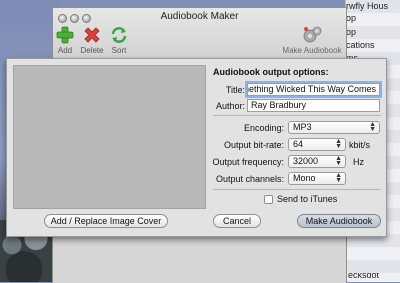 Image resolution: width=400 pixels, height=283 pixels. What do you see at coordinates (268, 199) in the screenshot?
I see `send-to-itunes-checkbox` at bounding box center [268, 199].